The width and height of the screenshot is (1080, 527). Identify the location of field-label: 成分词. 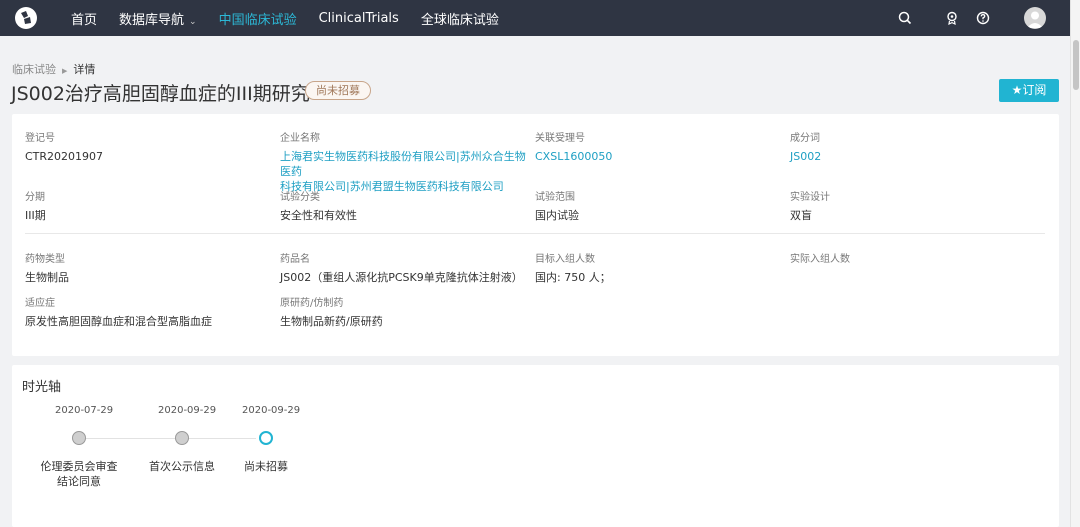
(805, 138).